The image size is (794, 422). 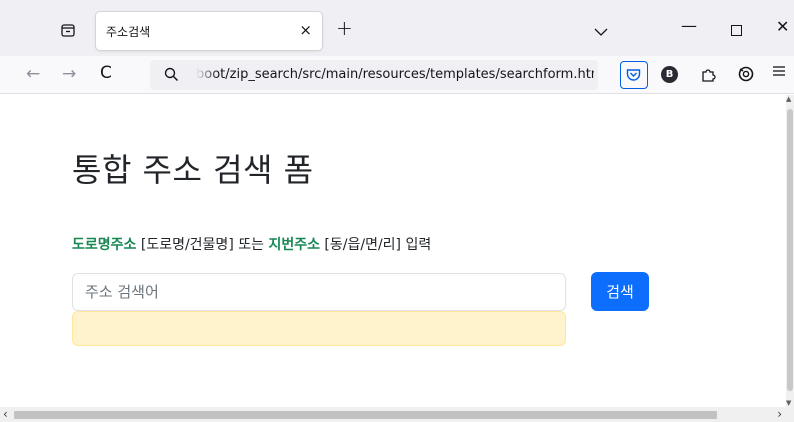 I want to click on minimize-icon: —, so click(x=689, y=25).